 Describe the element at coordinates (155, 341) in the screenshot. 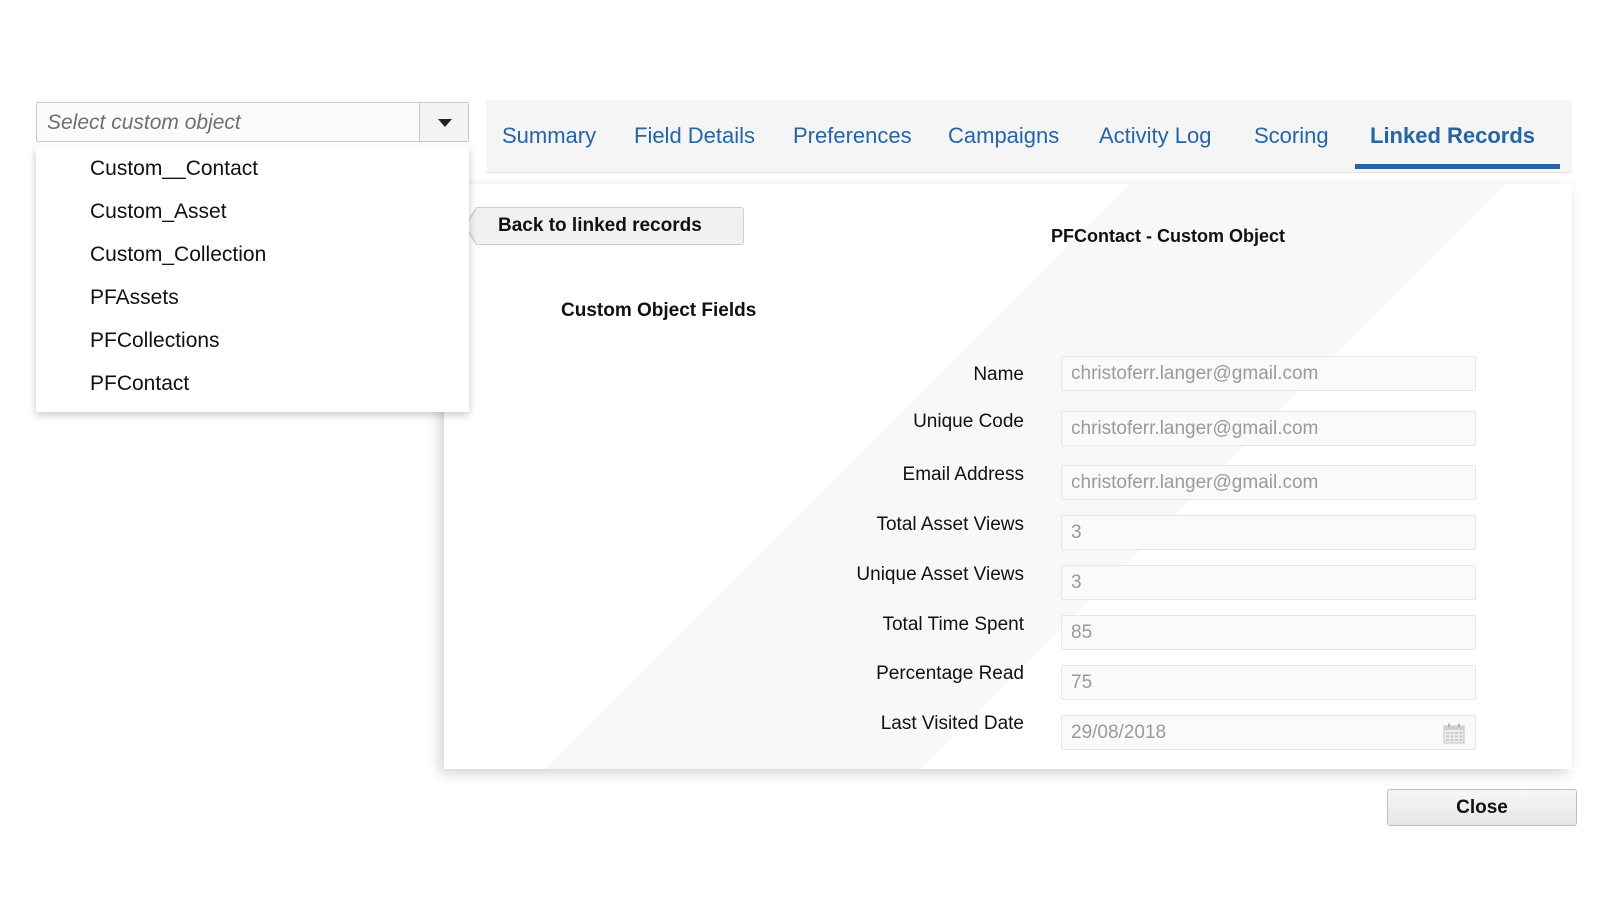

I see `dropdown-option-pfcollections: PFCollections` at that location.